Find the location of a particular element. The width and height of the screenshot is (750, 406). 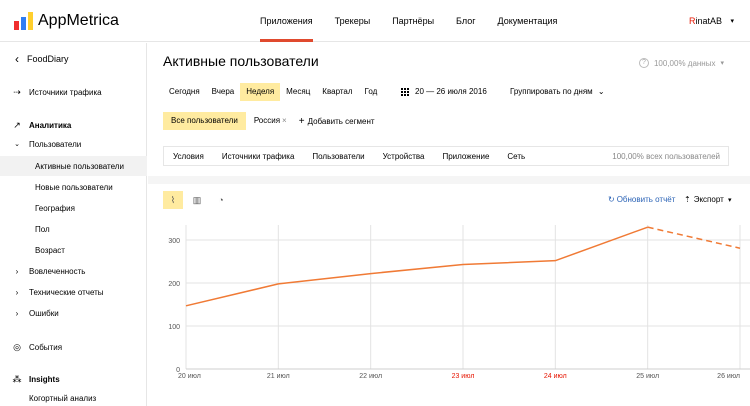

target-icon: ◎ is located at coordinates (17, 346).